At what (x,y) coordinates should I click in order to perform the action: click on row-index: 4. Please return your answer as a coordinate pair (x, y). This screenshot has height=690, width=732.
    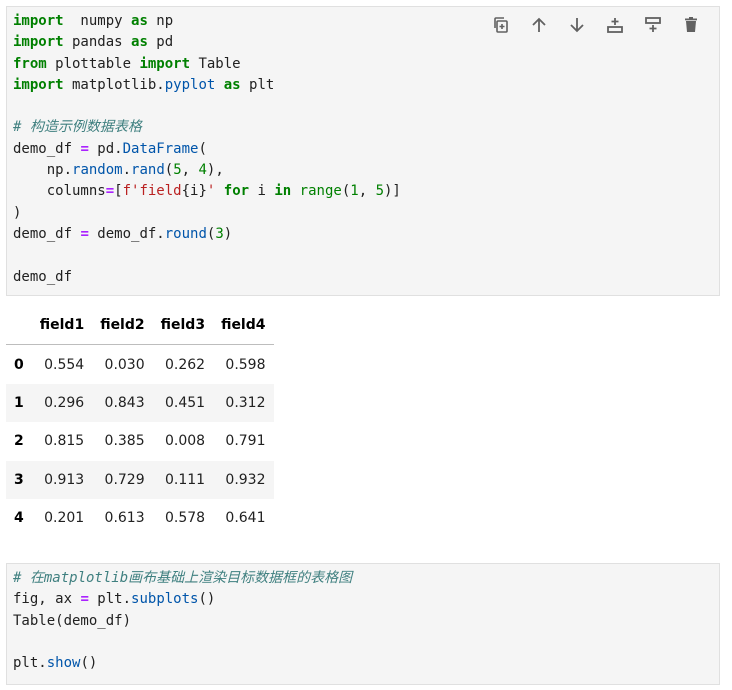
    Looking at the image, I should click on (19, 518).